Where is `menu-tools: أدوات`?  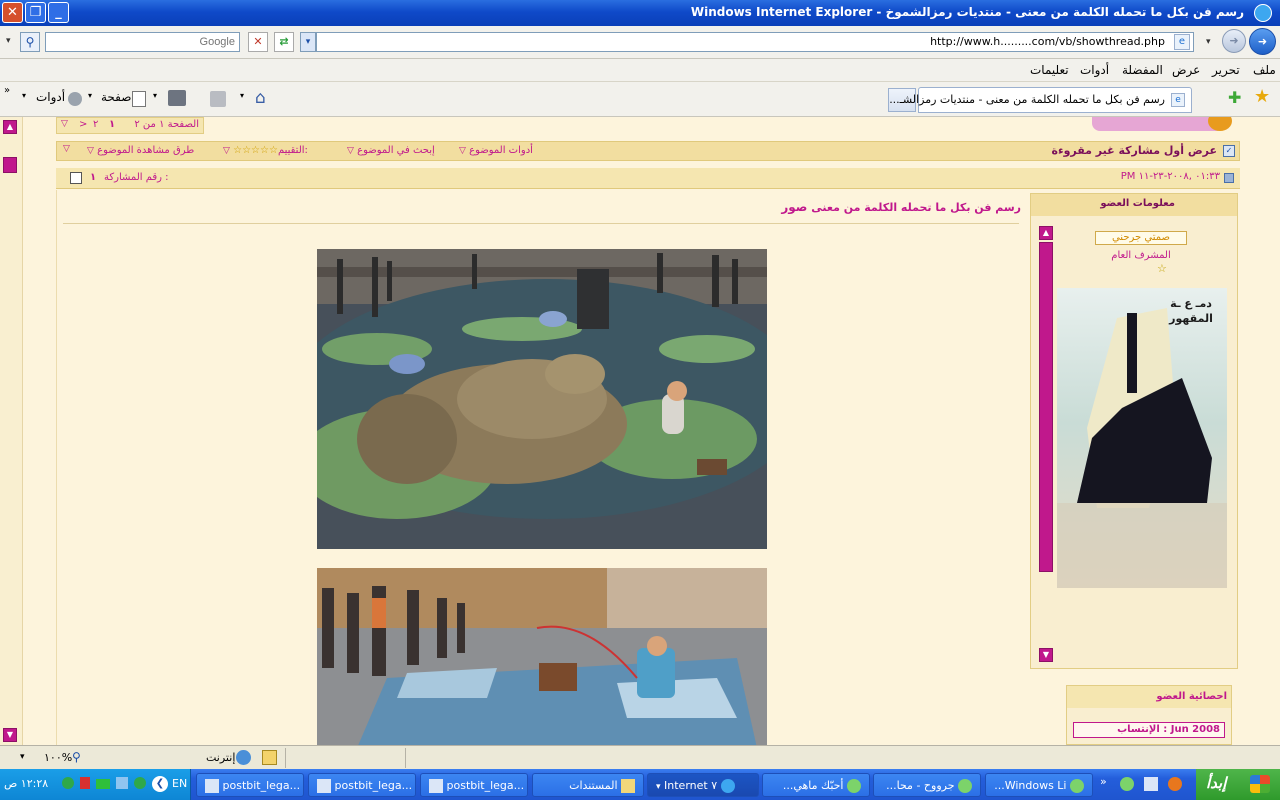 menu-tools: أدوات is located at coordinates (1094, 70).